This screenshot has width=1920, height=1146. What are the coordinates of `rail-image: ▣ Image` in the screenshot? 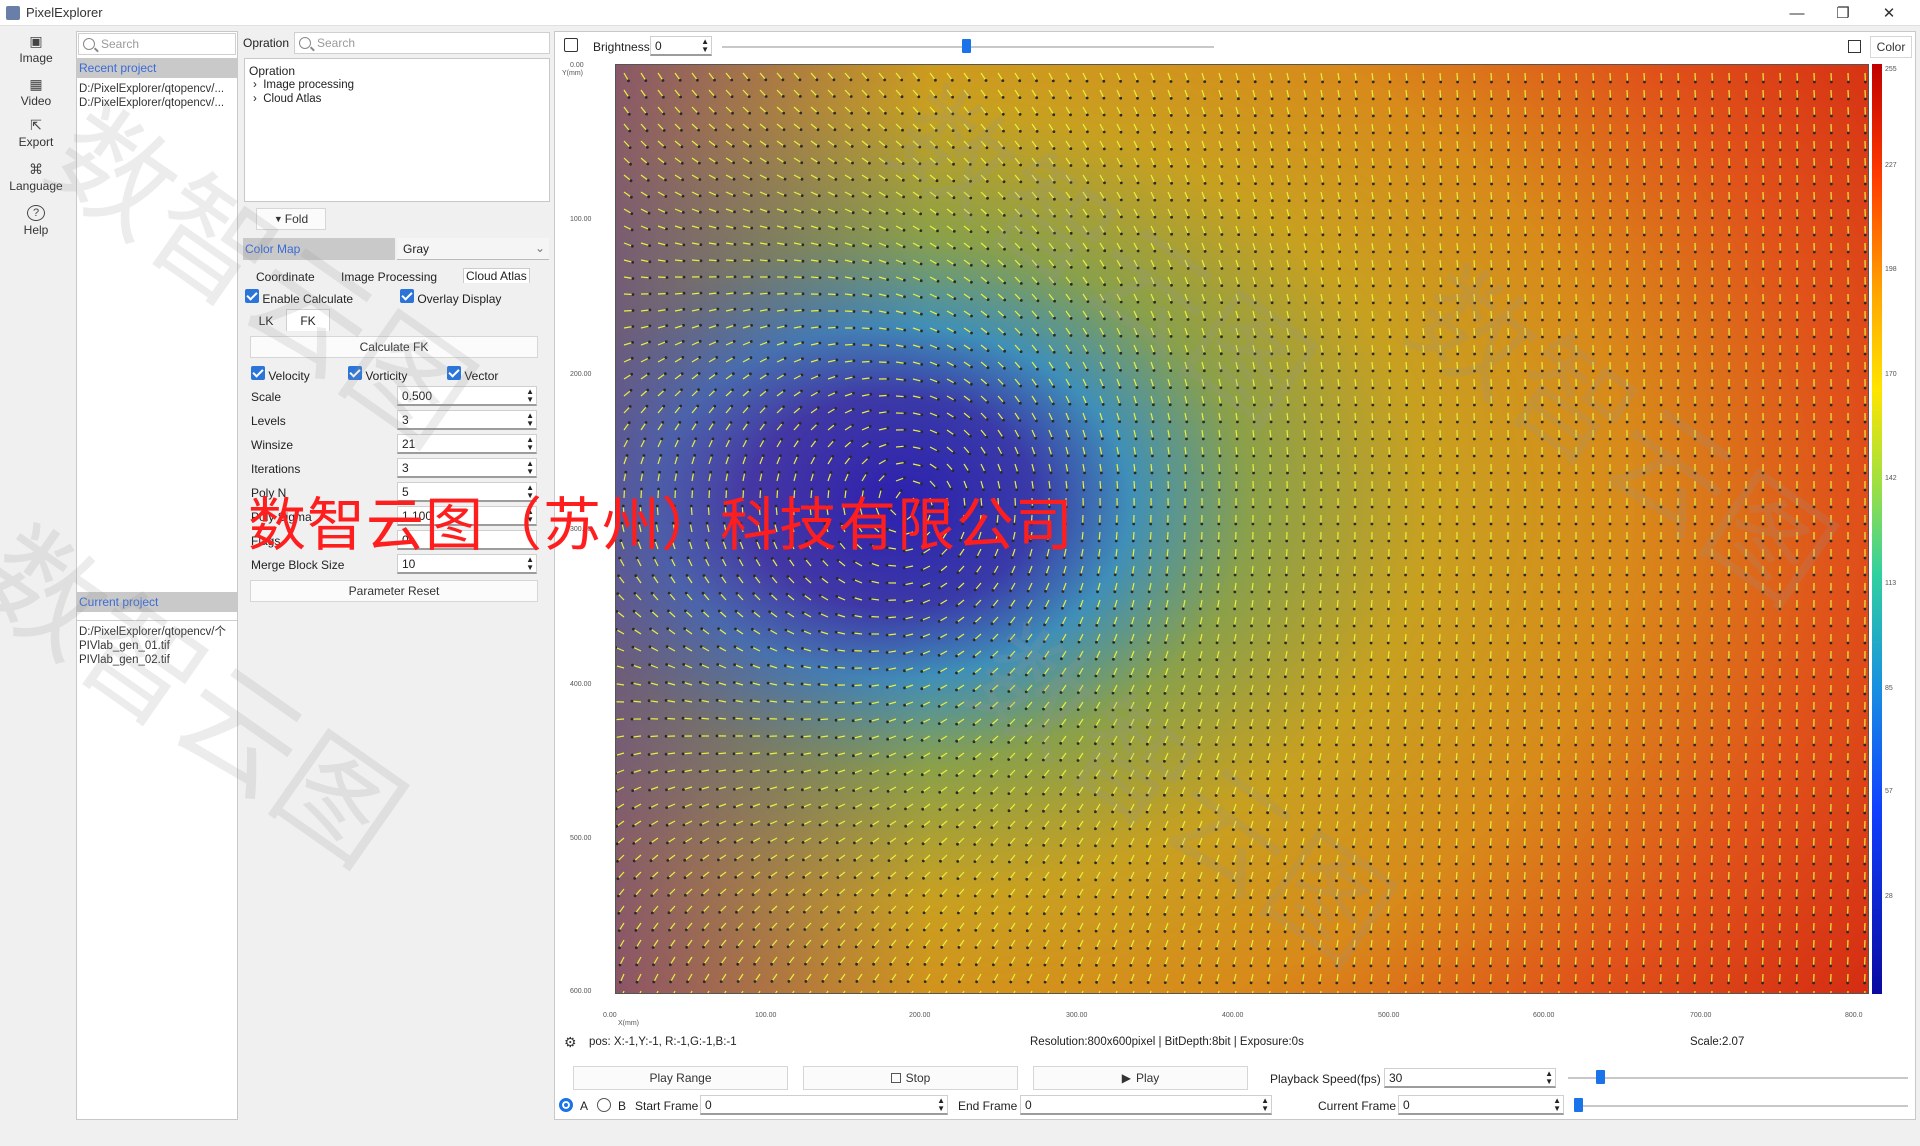 It's located at (36, 49).